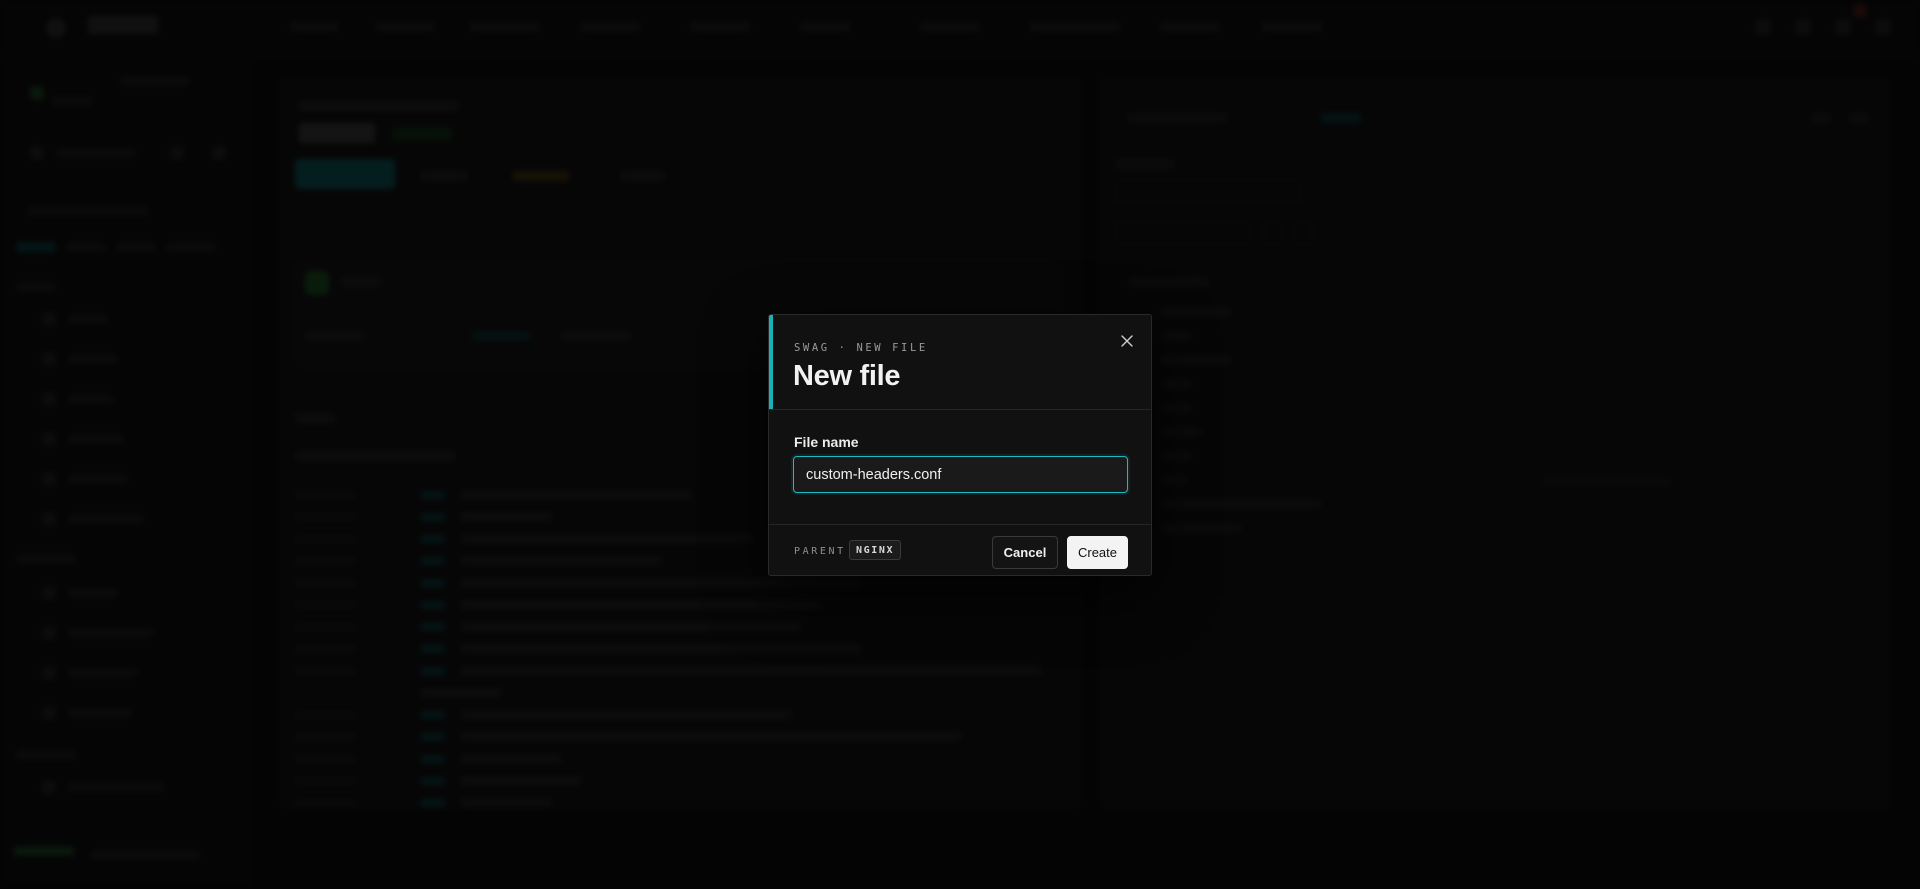  What do you see at coordinates (960, 362) in the screenshot?
I see `dialog-header: SWAG · NEW FILE New file` at bounding box center [960, 362].